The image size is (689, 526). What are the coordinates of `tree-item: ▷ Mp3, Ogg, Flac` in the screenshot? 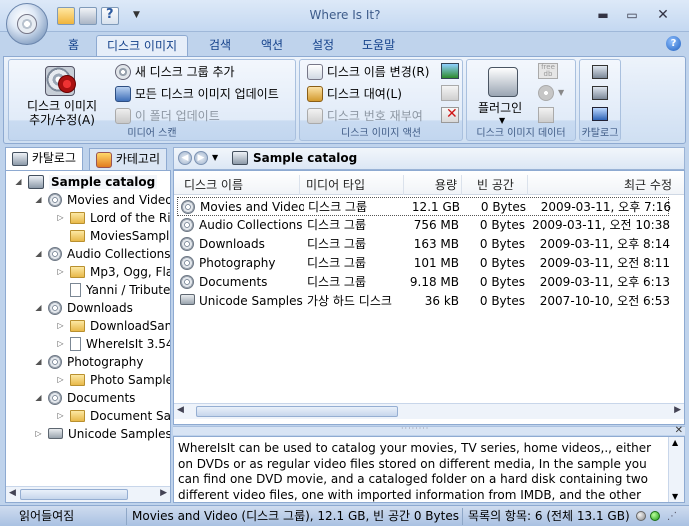 It's located at (113, 271).